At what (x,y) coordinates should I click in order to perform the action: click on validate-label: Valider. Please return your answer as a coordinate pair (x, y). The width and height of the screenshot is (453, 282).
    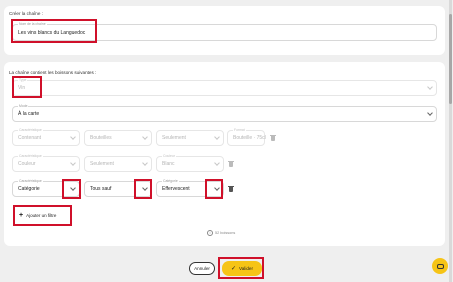
    Looking at the image, I should click on (246, 268).